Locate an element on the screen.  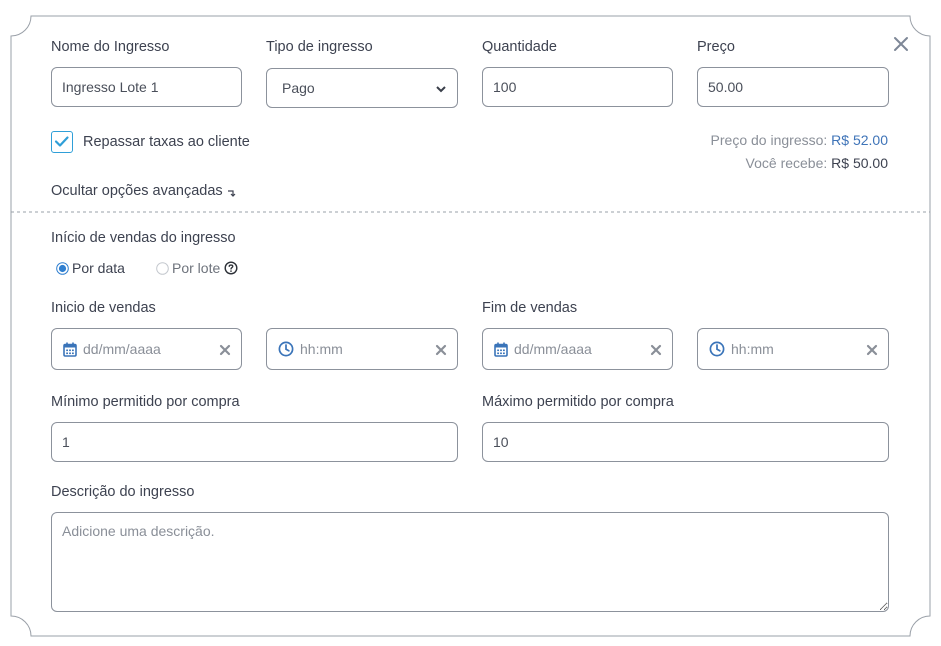
max-per-purchase-input: 10 is located at coordinates (685, 442).